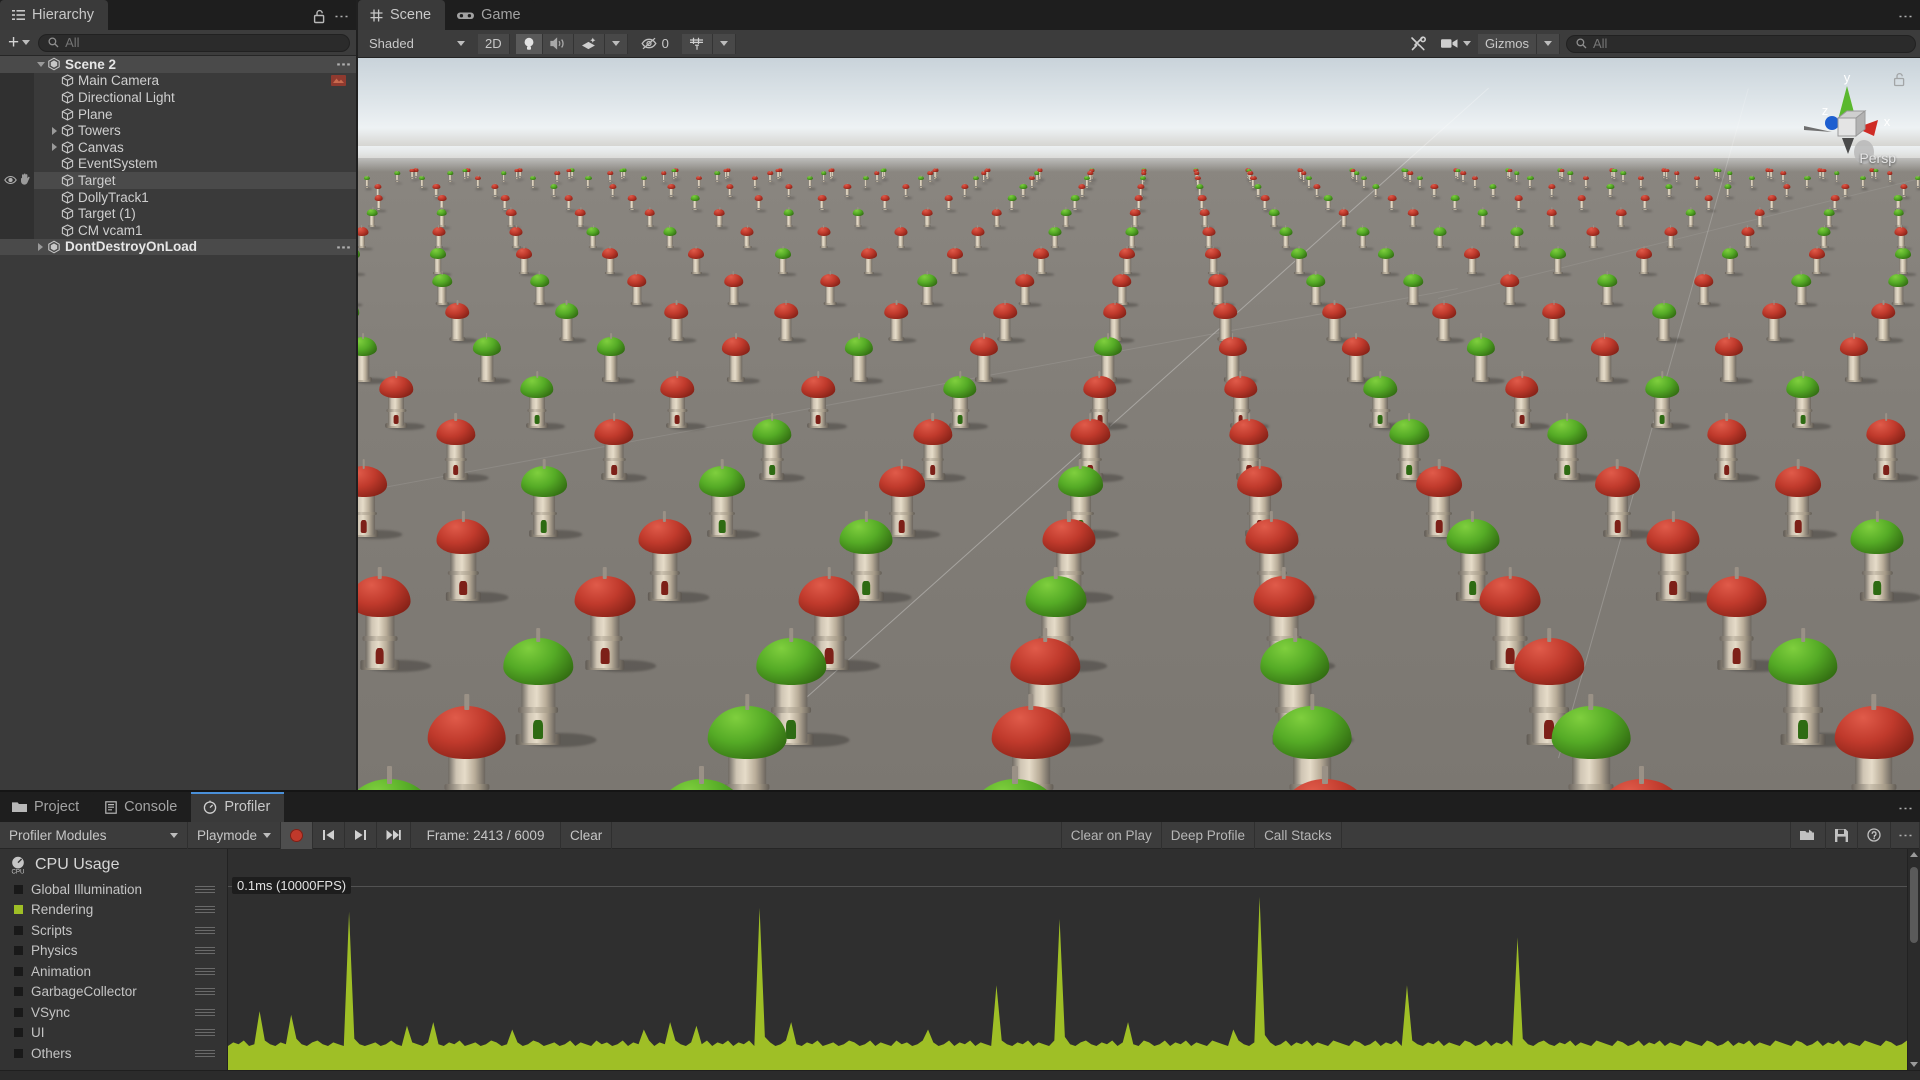  What do you see at coordinates (589, 43) in the screenshot?
I see `toggle-fx-button` at bounding box center [589, 43].